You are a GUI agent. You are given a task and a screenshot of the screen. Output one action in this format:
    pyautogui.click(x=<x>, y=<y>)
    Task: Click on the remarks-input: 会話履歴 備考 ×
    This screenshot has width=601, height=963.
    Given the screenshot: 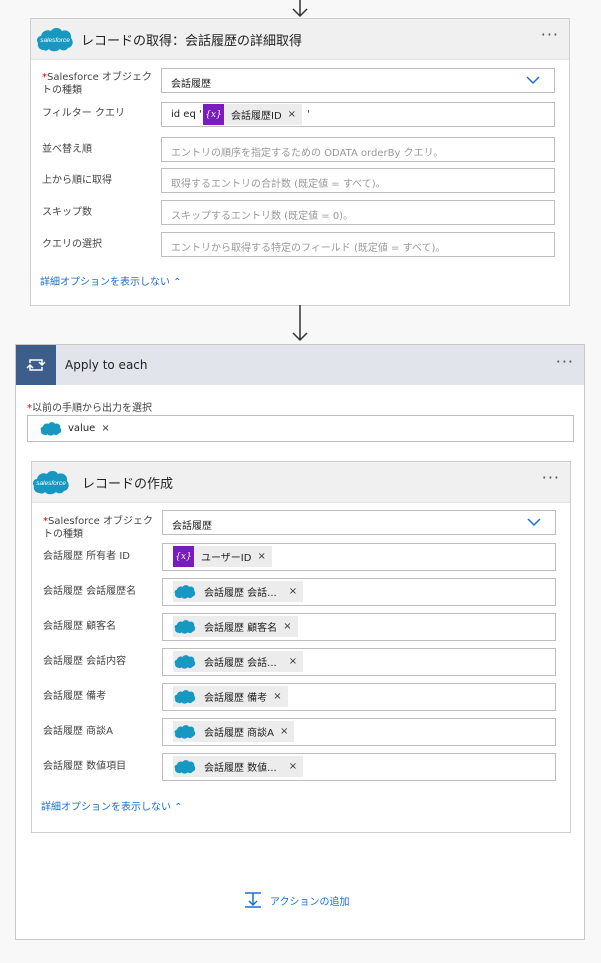 What is the action you would take?
    pyautogui.click(x=359, y=697)
    